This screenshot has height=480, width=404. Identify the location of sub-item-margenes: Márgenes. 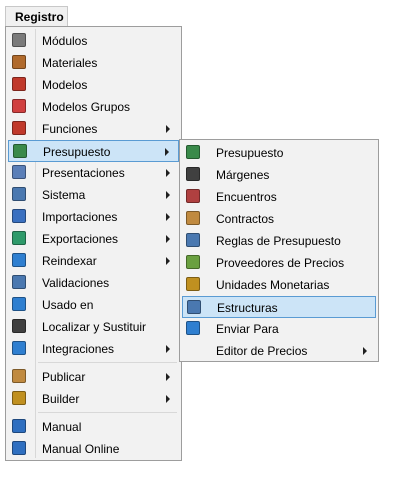
(279, 175).